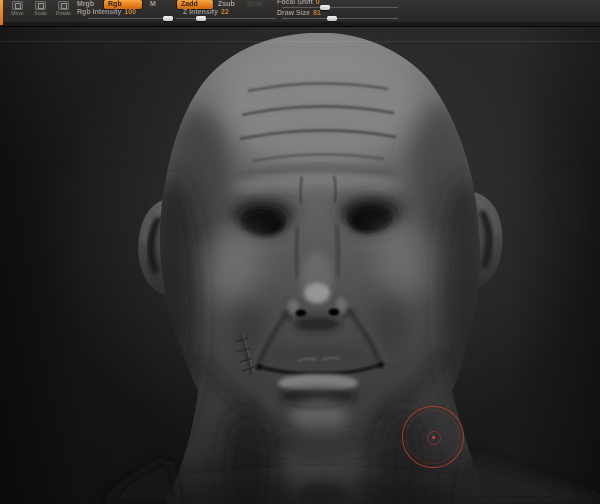  I want to click on rgb-button: Rgb, so click(123, 4).